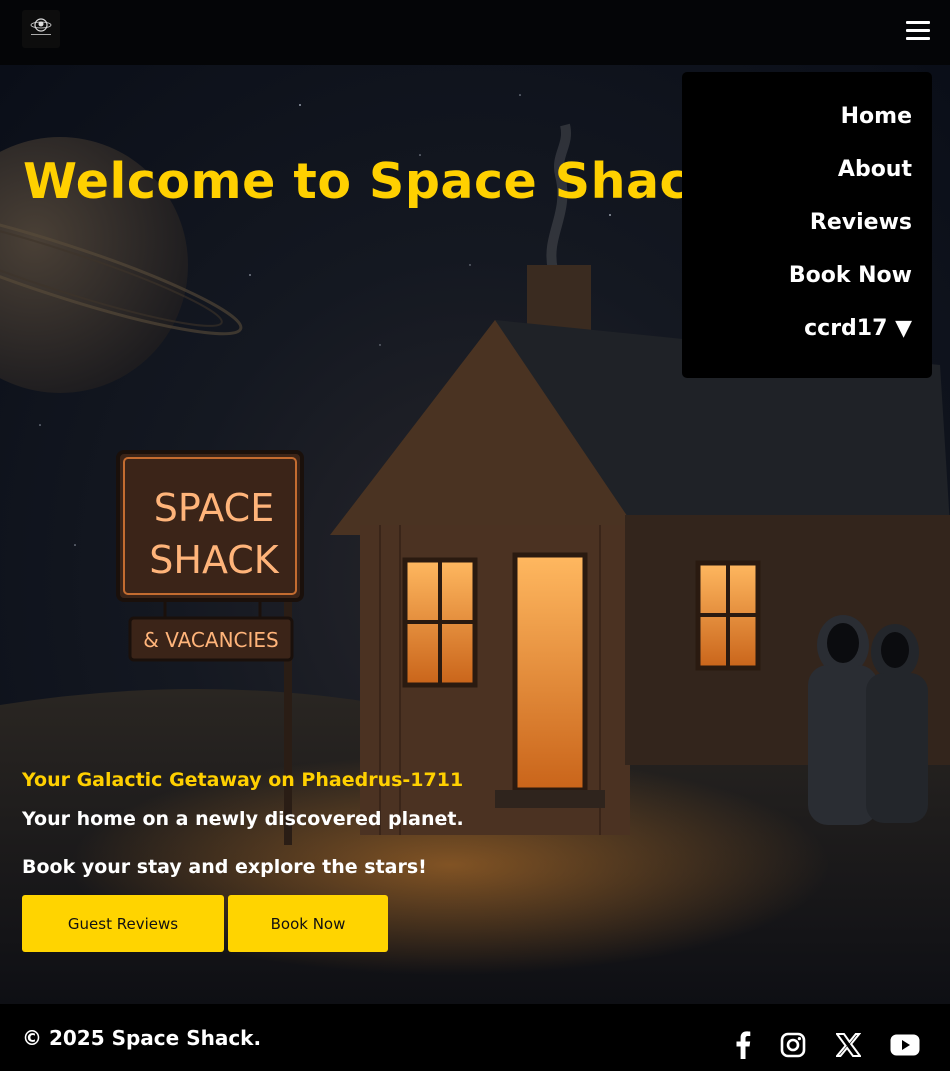  Describe the element at coordinates (858, 328) in the screenshot. I see `nav-item-user-account: ccrd17 ▼` at that location.